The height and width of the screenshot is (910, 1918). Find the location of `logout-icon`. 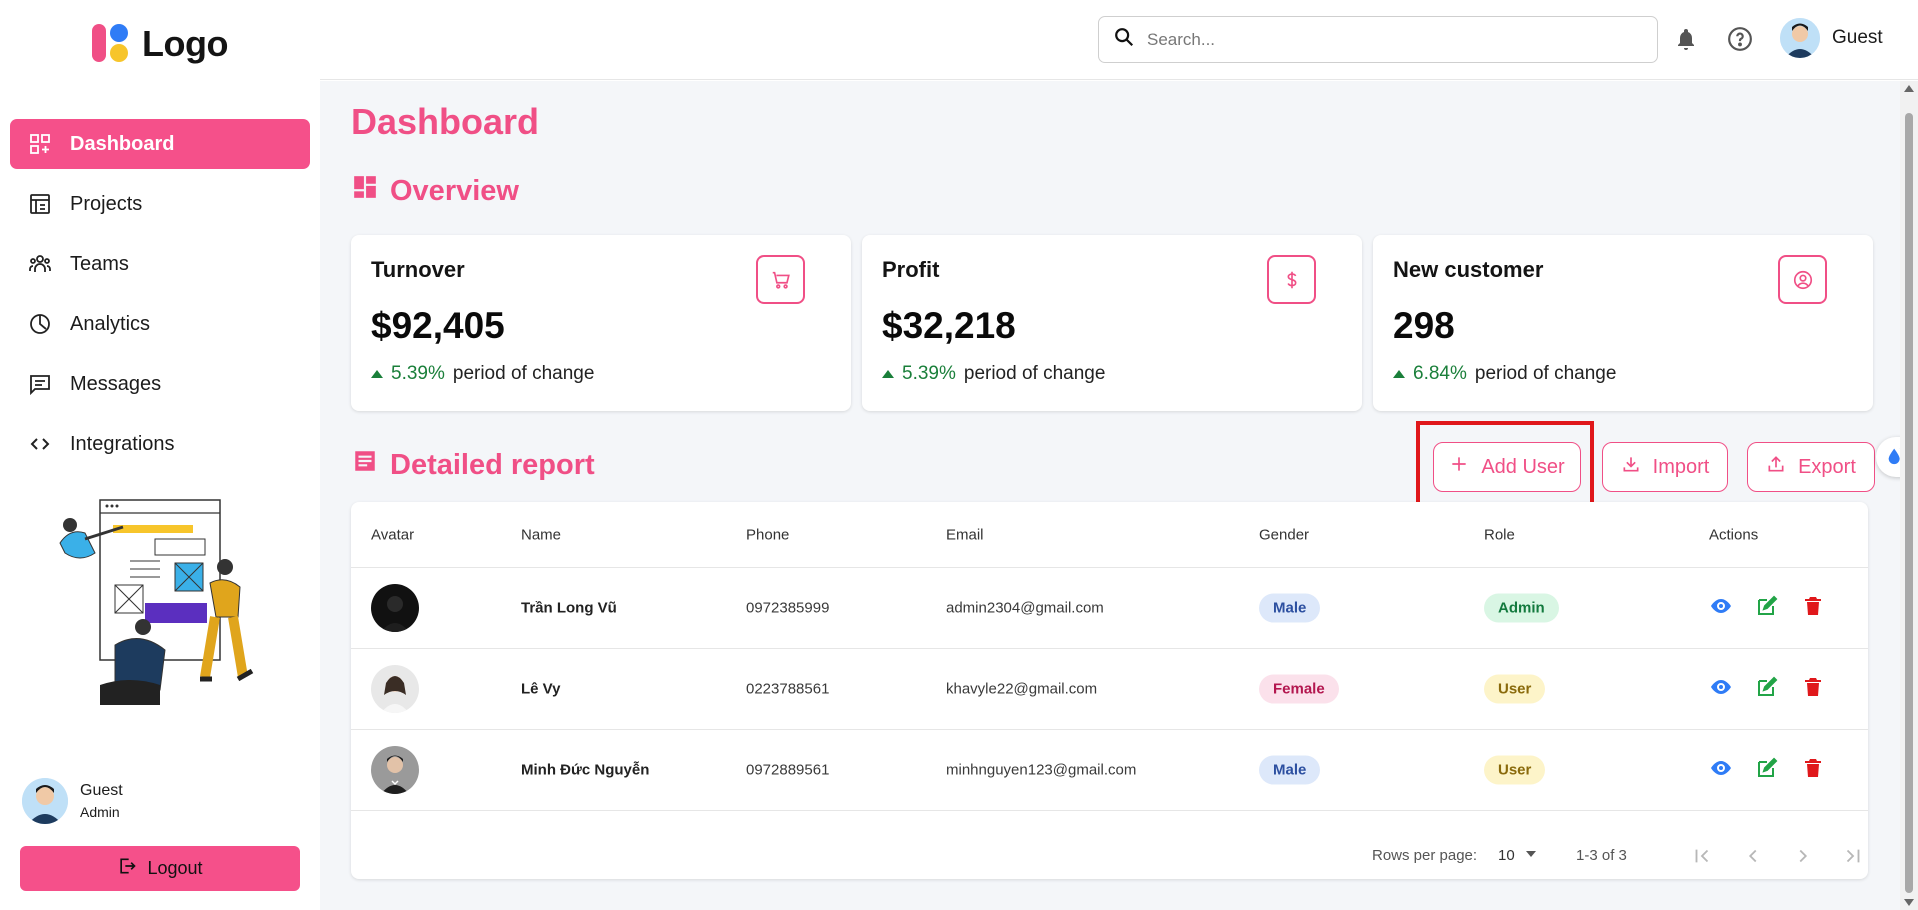

logout-icon is located at coordinates (127, 868).